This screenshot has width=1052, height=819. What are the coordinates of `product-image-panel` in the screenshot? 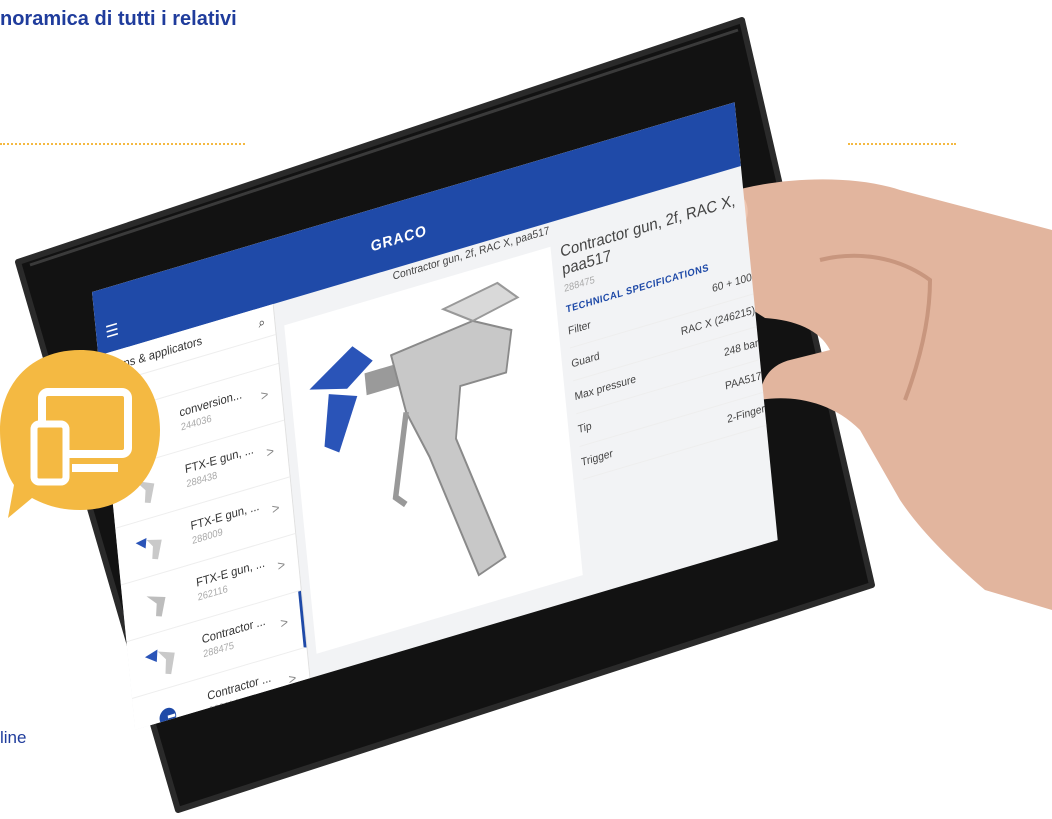 It's located at (433, 450).